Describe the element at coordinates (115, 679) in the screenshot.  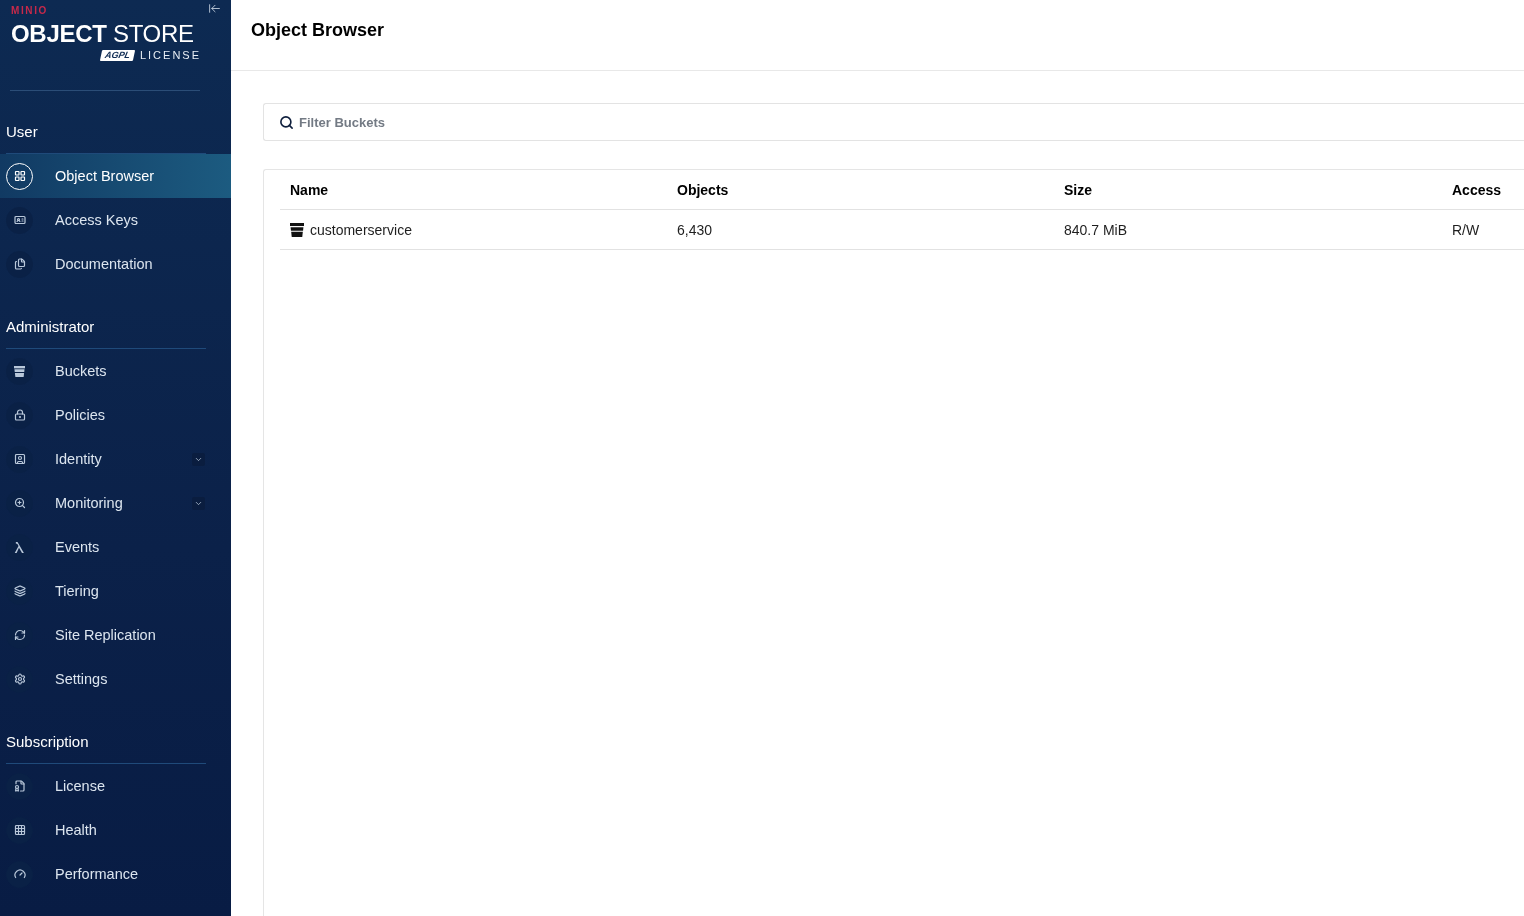
I see `sidebar-item: Settings` at that location.